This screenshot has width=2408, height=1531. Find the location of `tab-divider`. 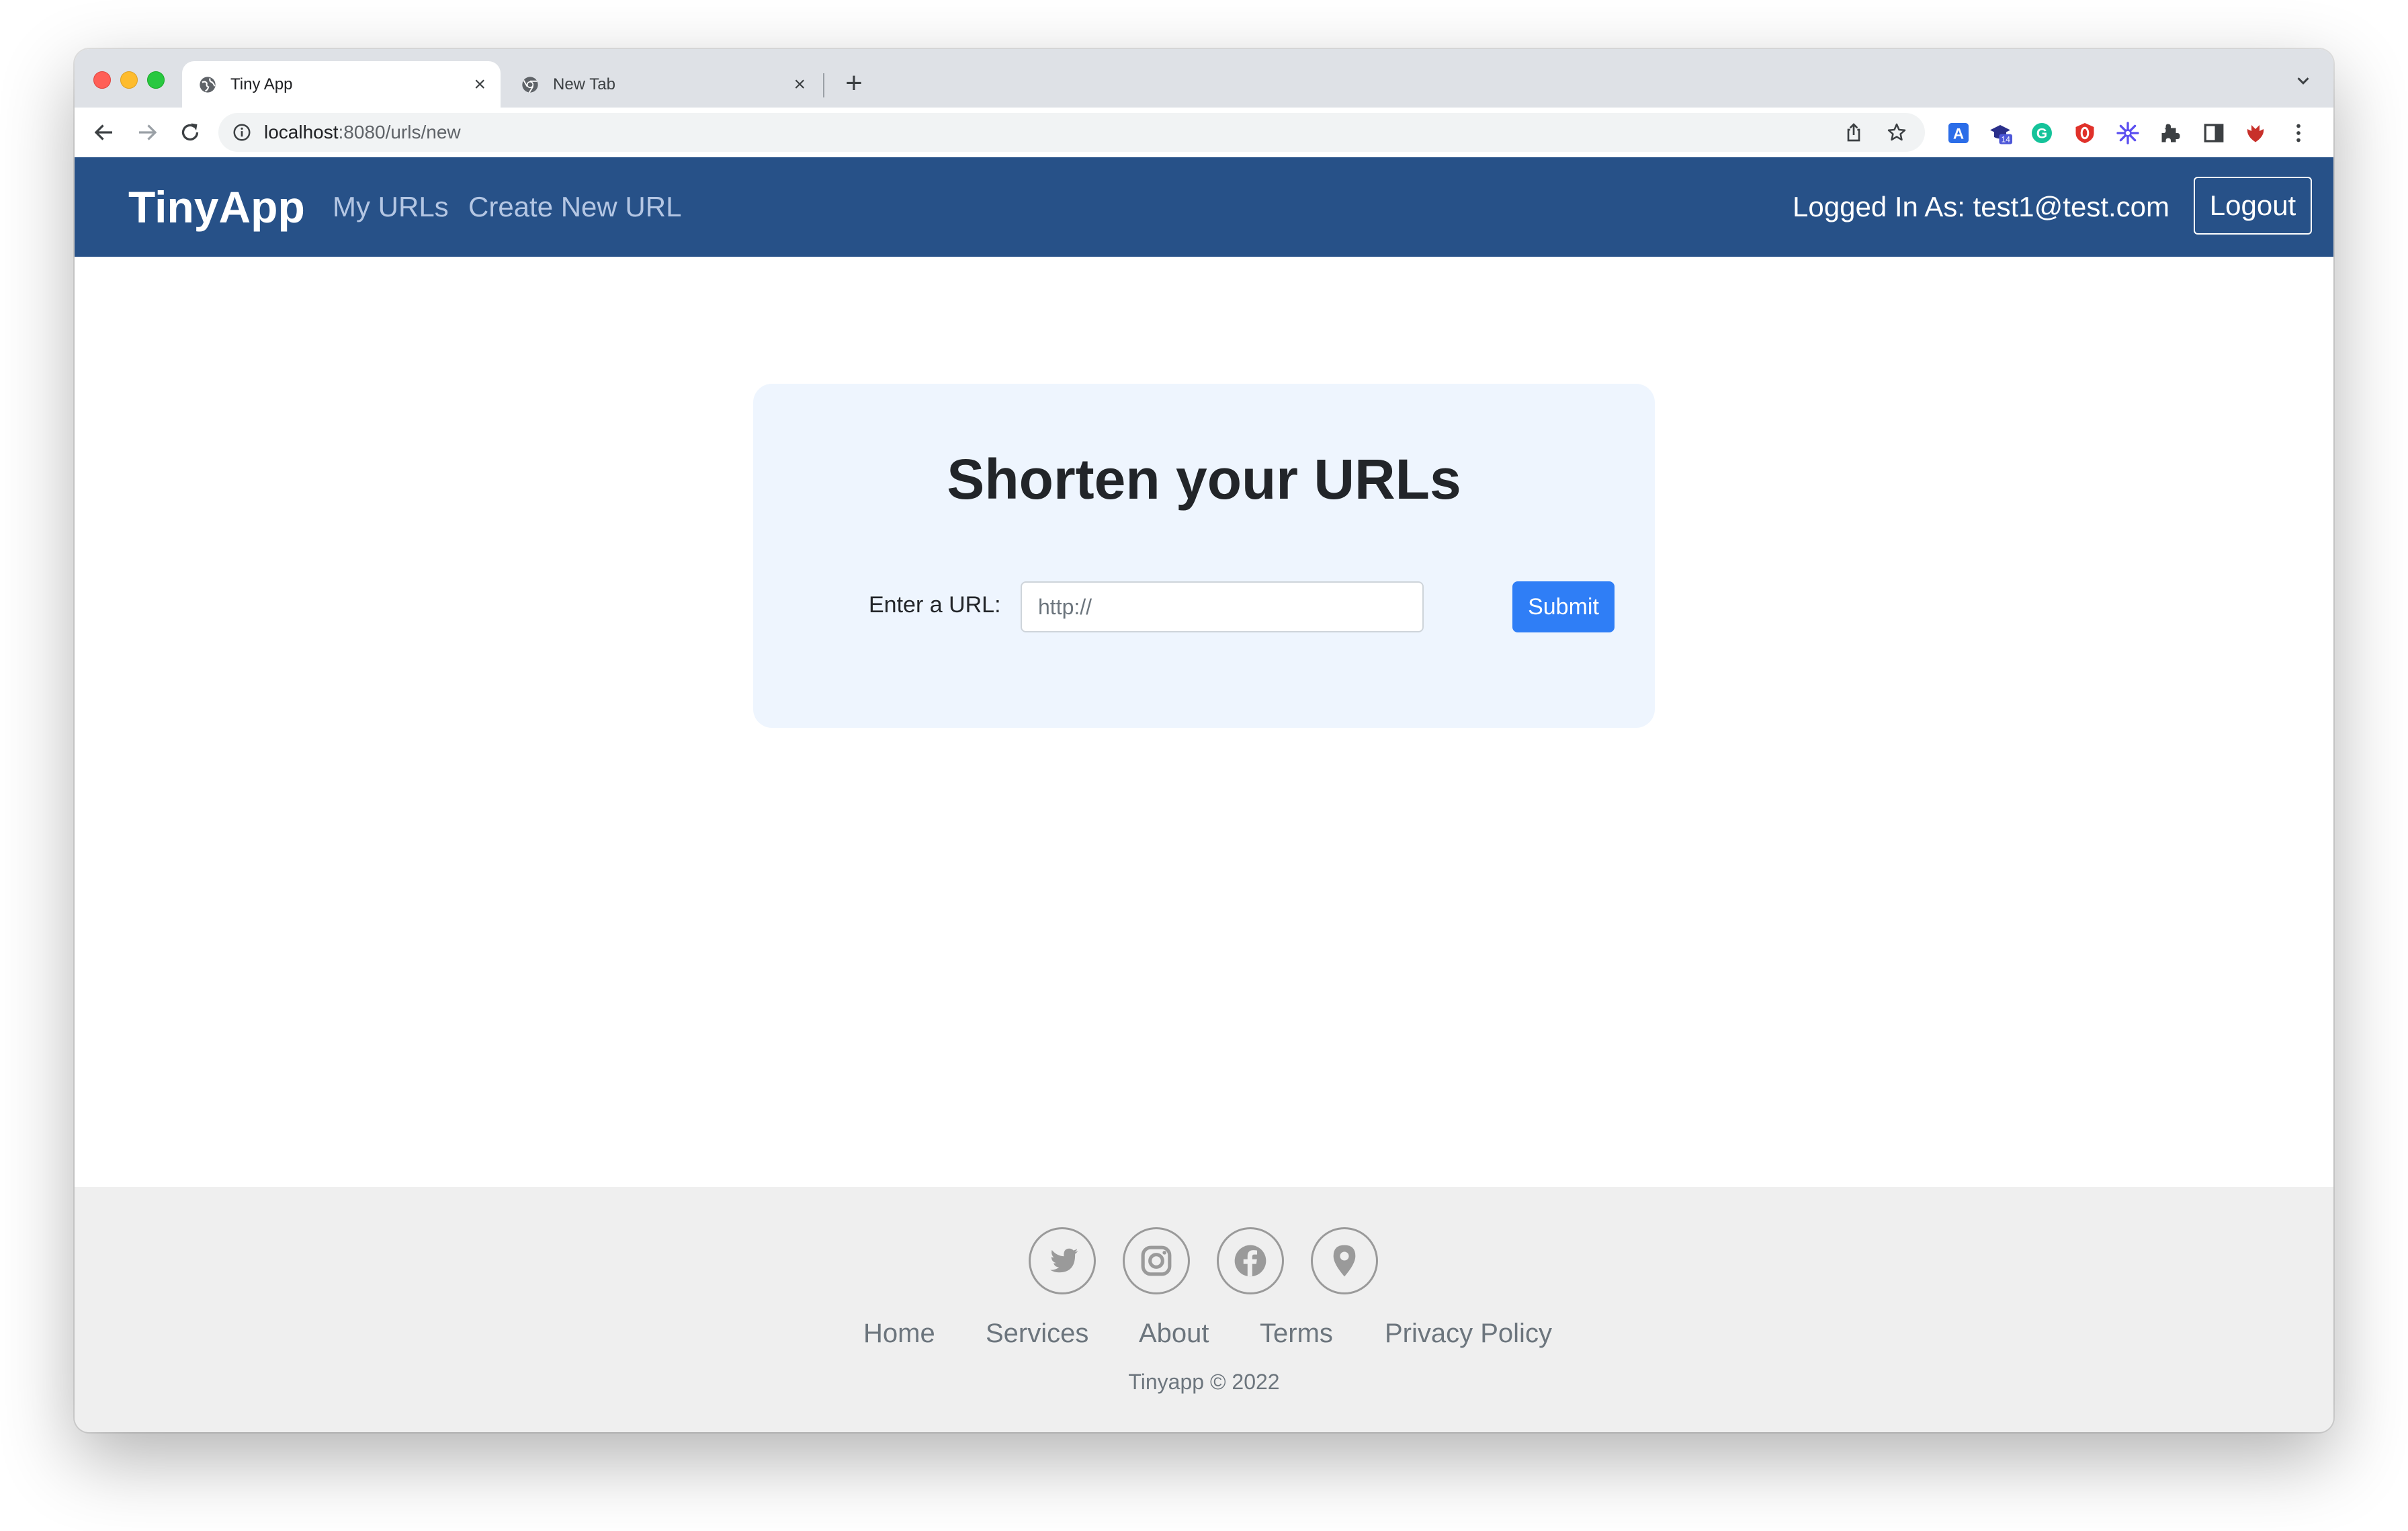

tab-divider is located at coordinates (823, 85).